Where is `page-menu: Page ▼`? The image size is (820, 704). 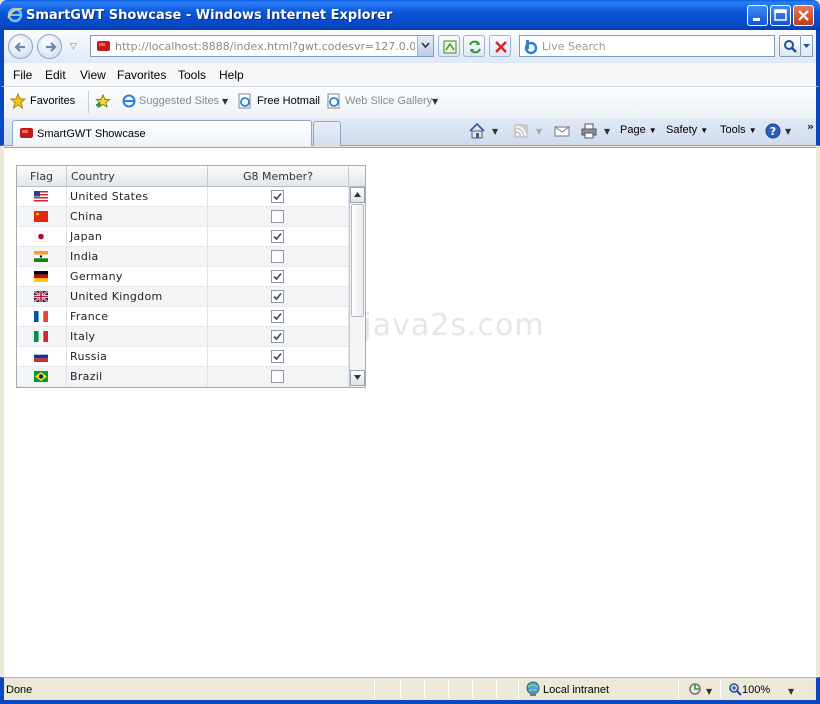 page-menu: Page ▼ is located at coordinates (638, 130).